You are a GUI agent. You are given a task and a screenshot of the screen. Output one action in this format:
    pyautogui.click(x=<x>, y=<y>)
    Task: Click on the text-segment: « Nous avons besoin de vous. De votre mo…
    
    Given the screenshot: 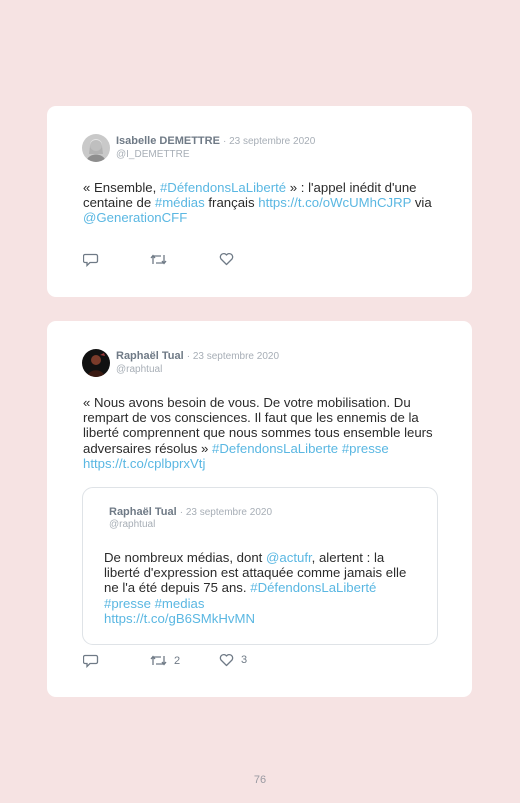 What is the action you would take?
    pyautogui.click(x=247, y=402)
    